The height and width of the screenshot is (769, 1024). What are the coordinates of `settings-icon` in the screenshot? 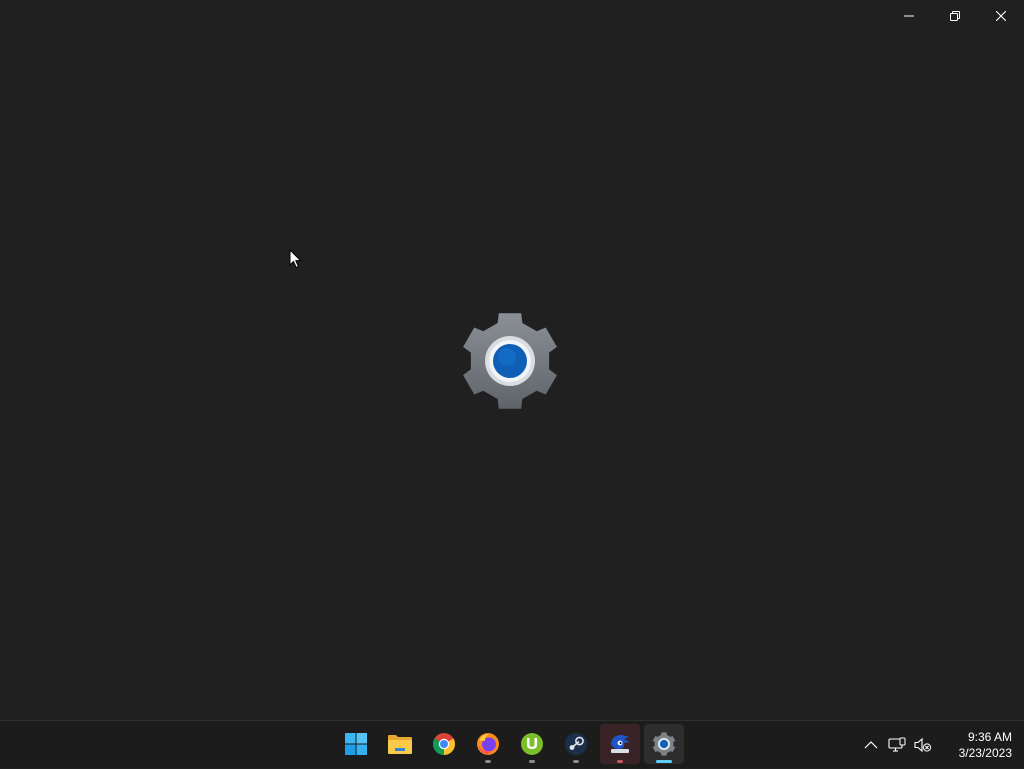 It's located at (664, 744).